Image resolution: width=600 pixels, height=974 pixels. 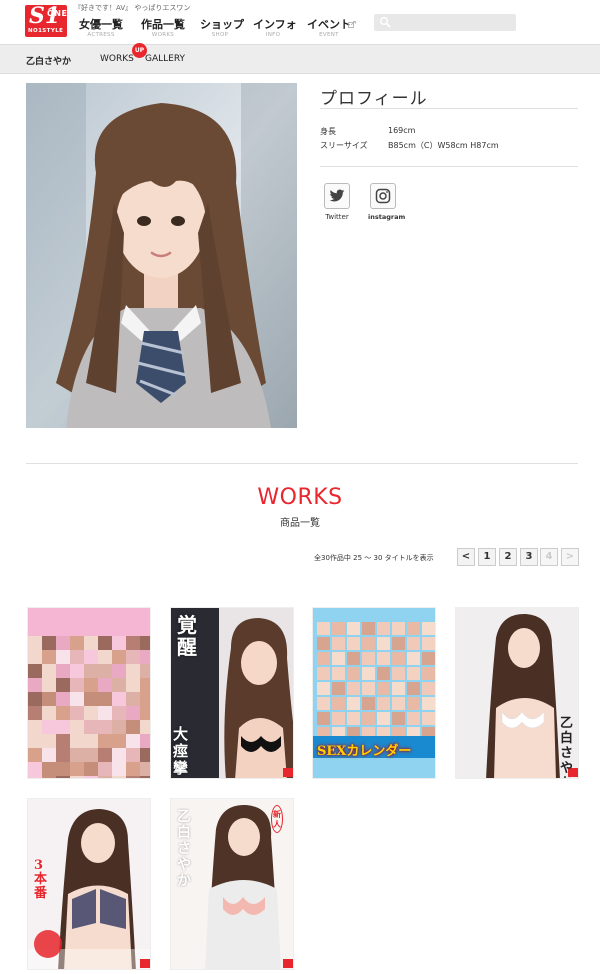 What do you see at coordinates (232, 884) in the screenshot?
I see `work-cover-6: 乙白さやか 新人` at bounding box center [232, 884].